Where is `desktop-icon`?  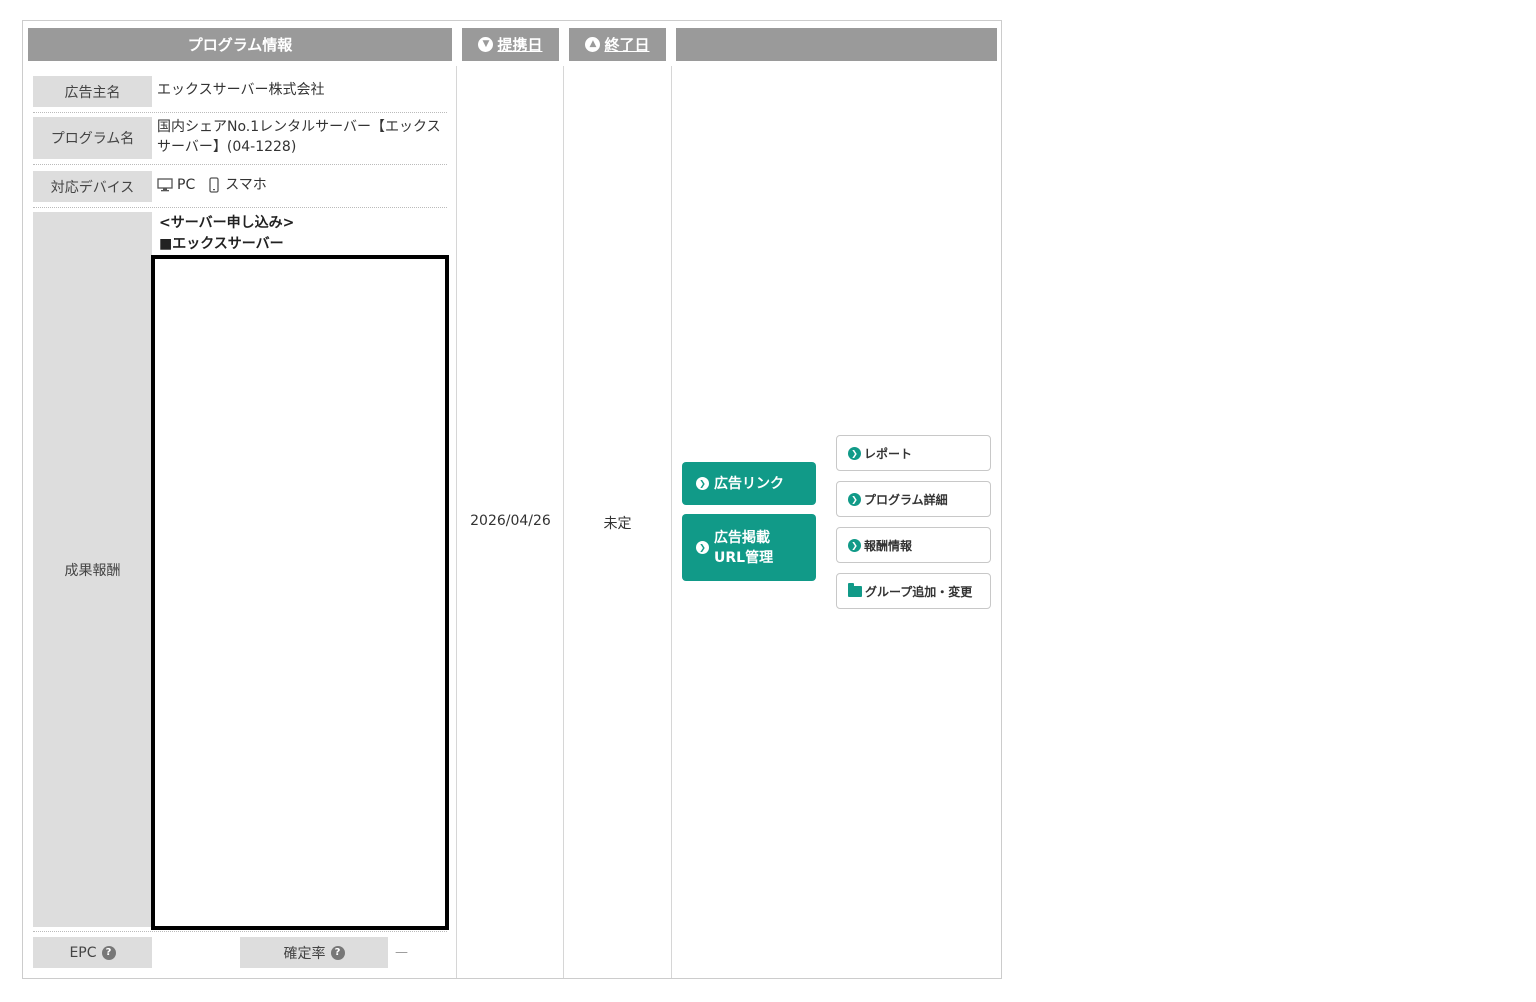 desktop-icon is located at coordinates (165, 185).